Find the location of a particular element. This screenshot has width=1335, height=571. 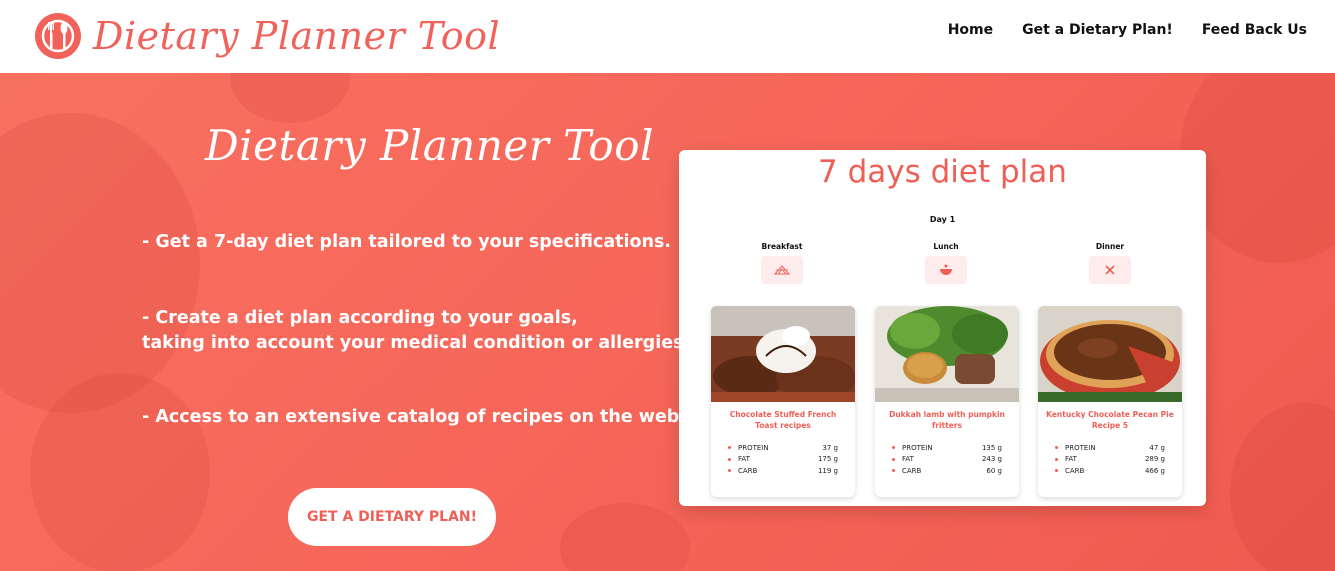

nutrient-row: FAT 243 g is located at coordinates (947, 460).